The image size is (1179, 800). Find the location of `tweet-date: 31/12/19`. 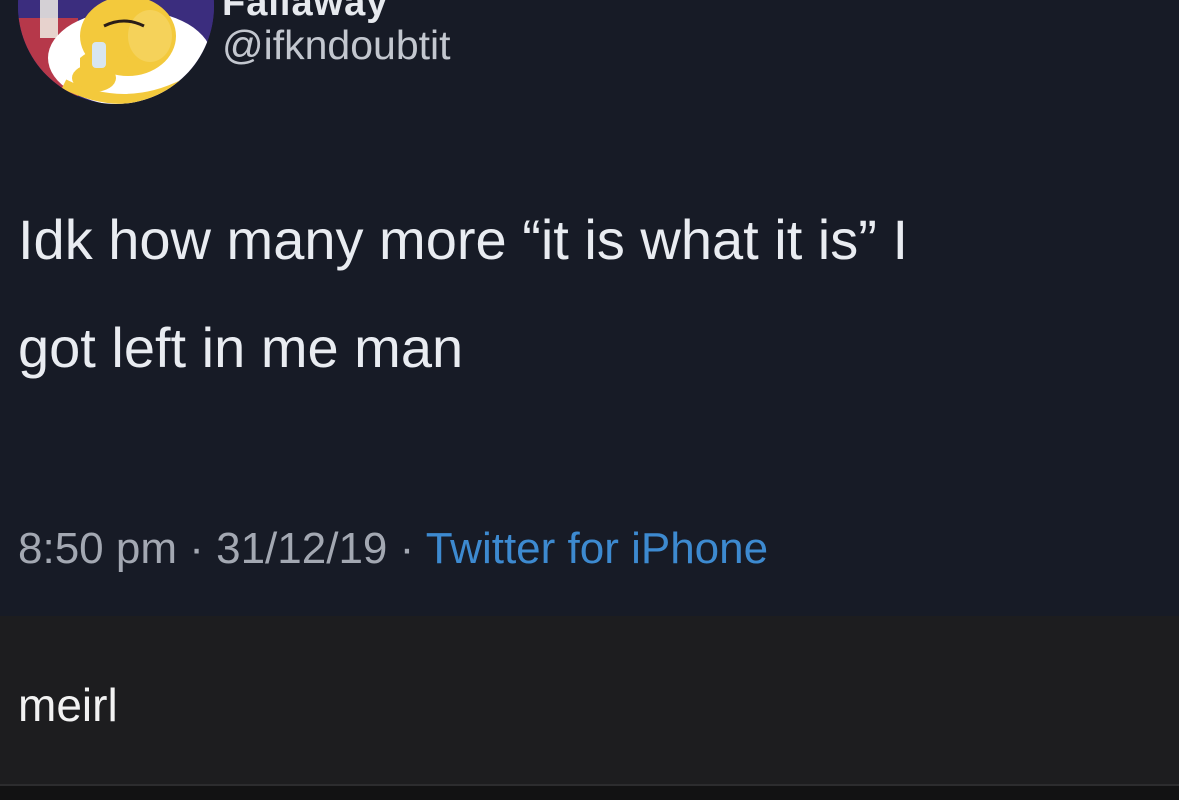

tweet-date: 31/12/19 is located at coordinates (302, 548).